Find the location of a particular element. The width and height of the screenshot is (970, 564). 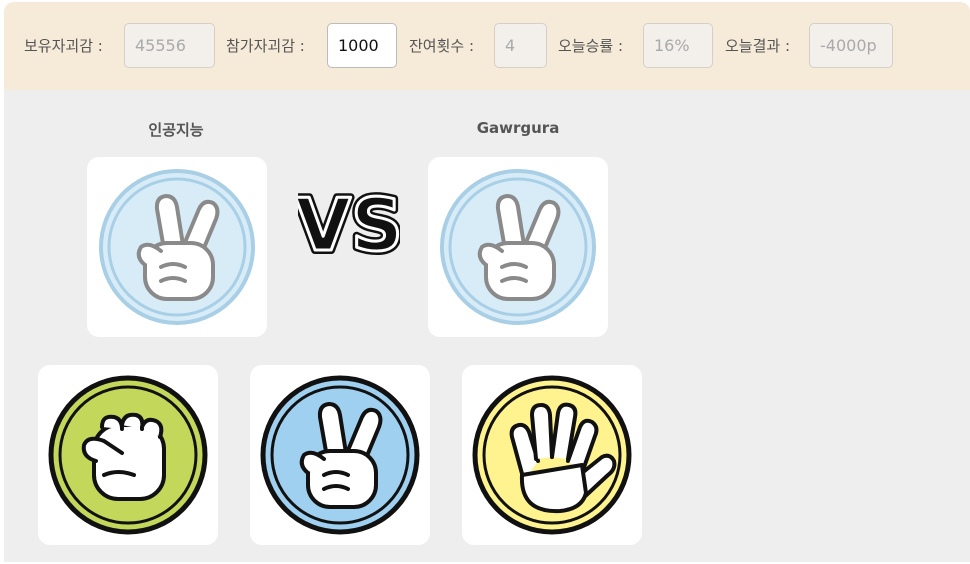

rock-button is located at coordinates (128, 455).